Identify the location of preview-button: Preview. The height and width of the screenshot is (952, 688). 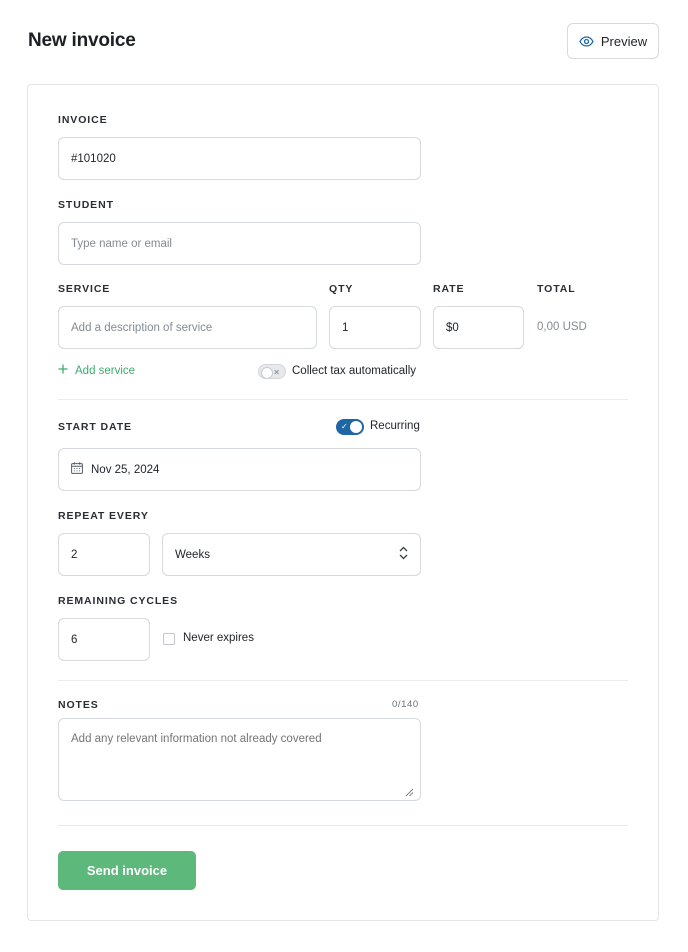
(613, 41).